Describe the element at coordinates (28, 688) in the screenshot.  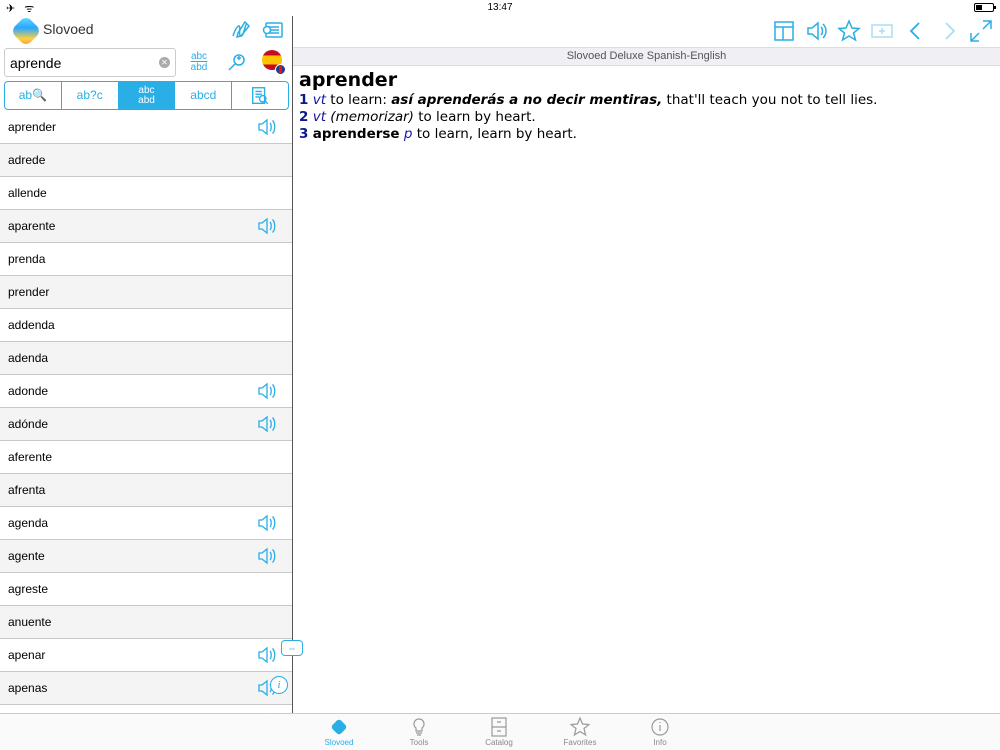
I see `list-item-word: apenas` at that location.